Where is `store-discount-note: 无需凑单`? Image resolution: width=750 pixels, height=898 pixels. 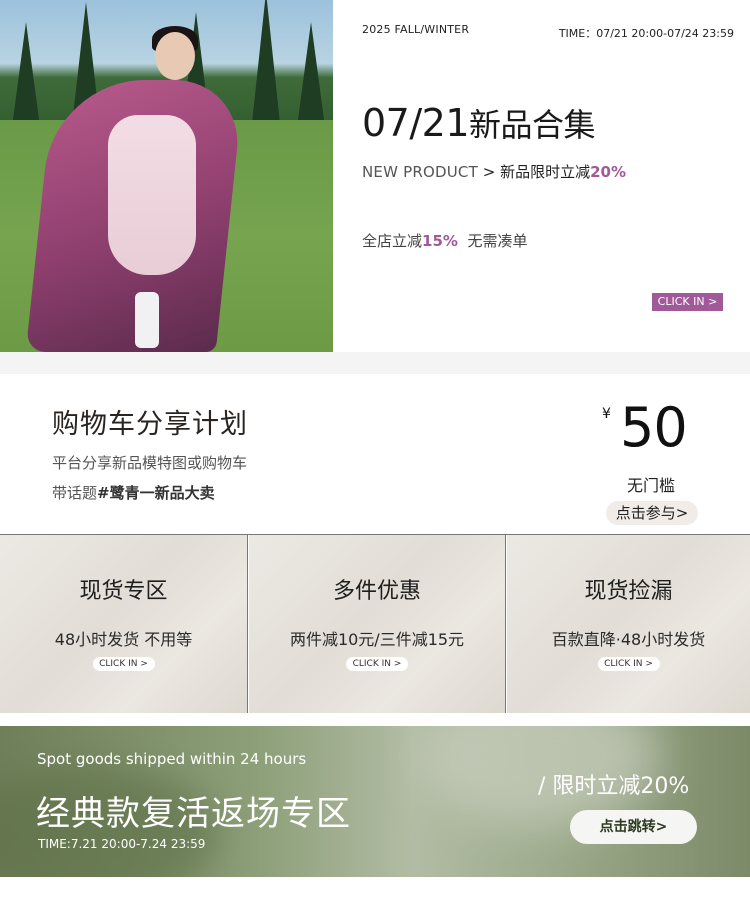
store-discount-note: 无需凑单 is located at coordinates (497, 241).